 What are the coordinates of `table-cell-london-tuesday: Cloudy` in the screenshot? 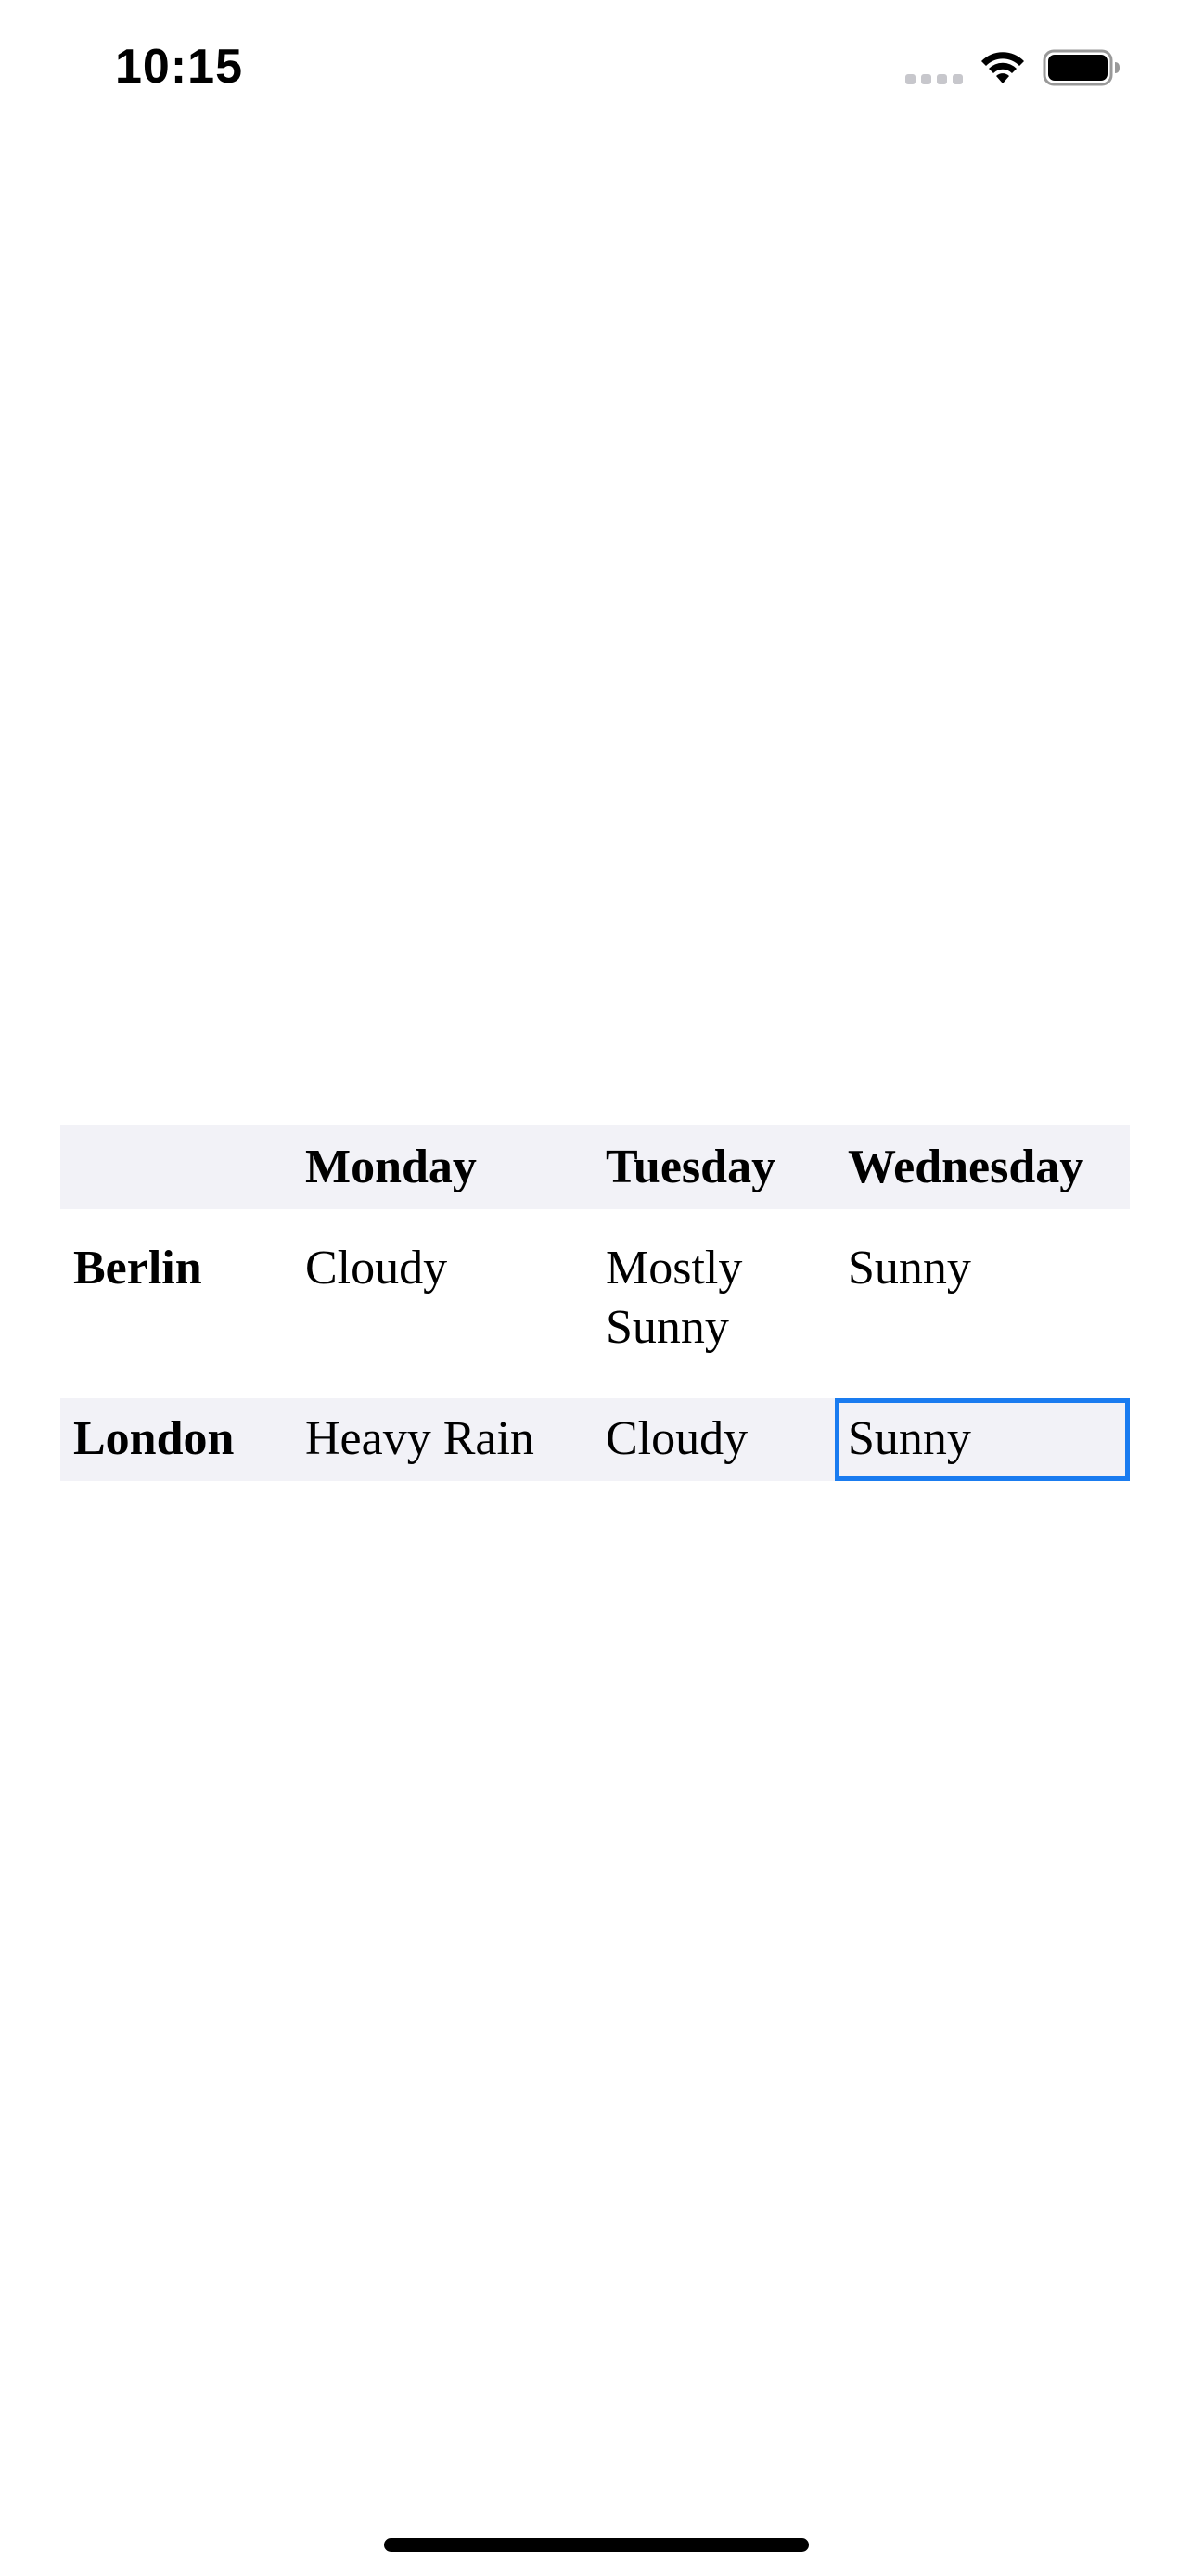 It's located at (714, 1439).